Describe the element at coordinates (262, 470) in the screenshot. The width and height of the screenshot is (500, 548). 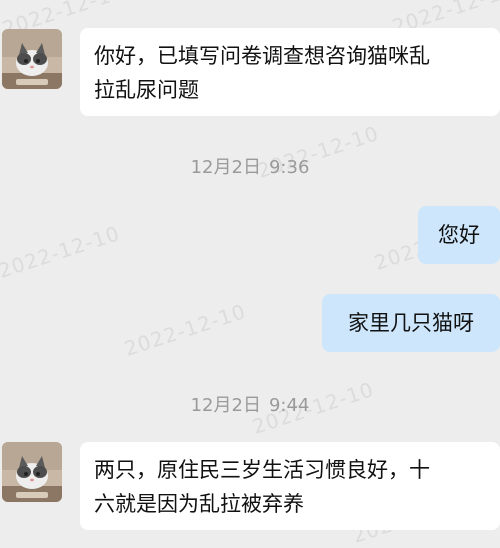
I see `message-text-line: 两只，原住民三岁生活习惯良好，十` at that location.